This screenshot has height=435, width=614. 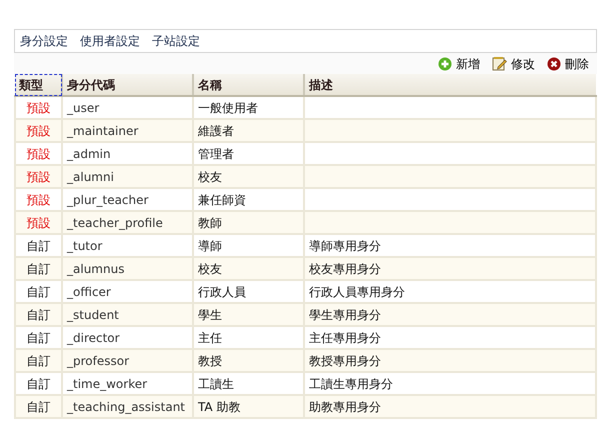 What do you see at coordinates (459, 63) in the screenshot?
I see `toolbar-button: 新增` at bounding box center [459, 63].